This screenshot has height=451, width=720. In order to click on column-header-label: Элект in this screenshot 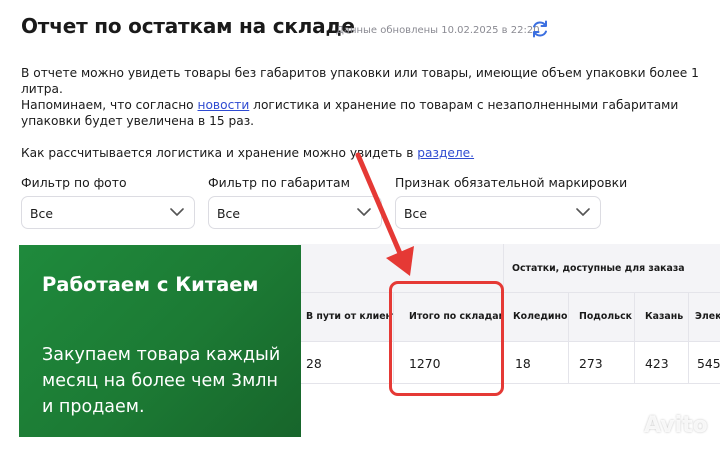, I will do `click(707, 316)`.